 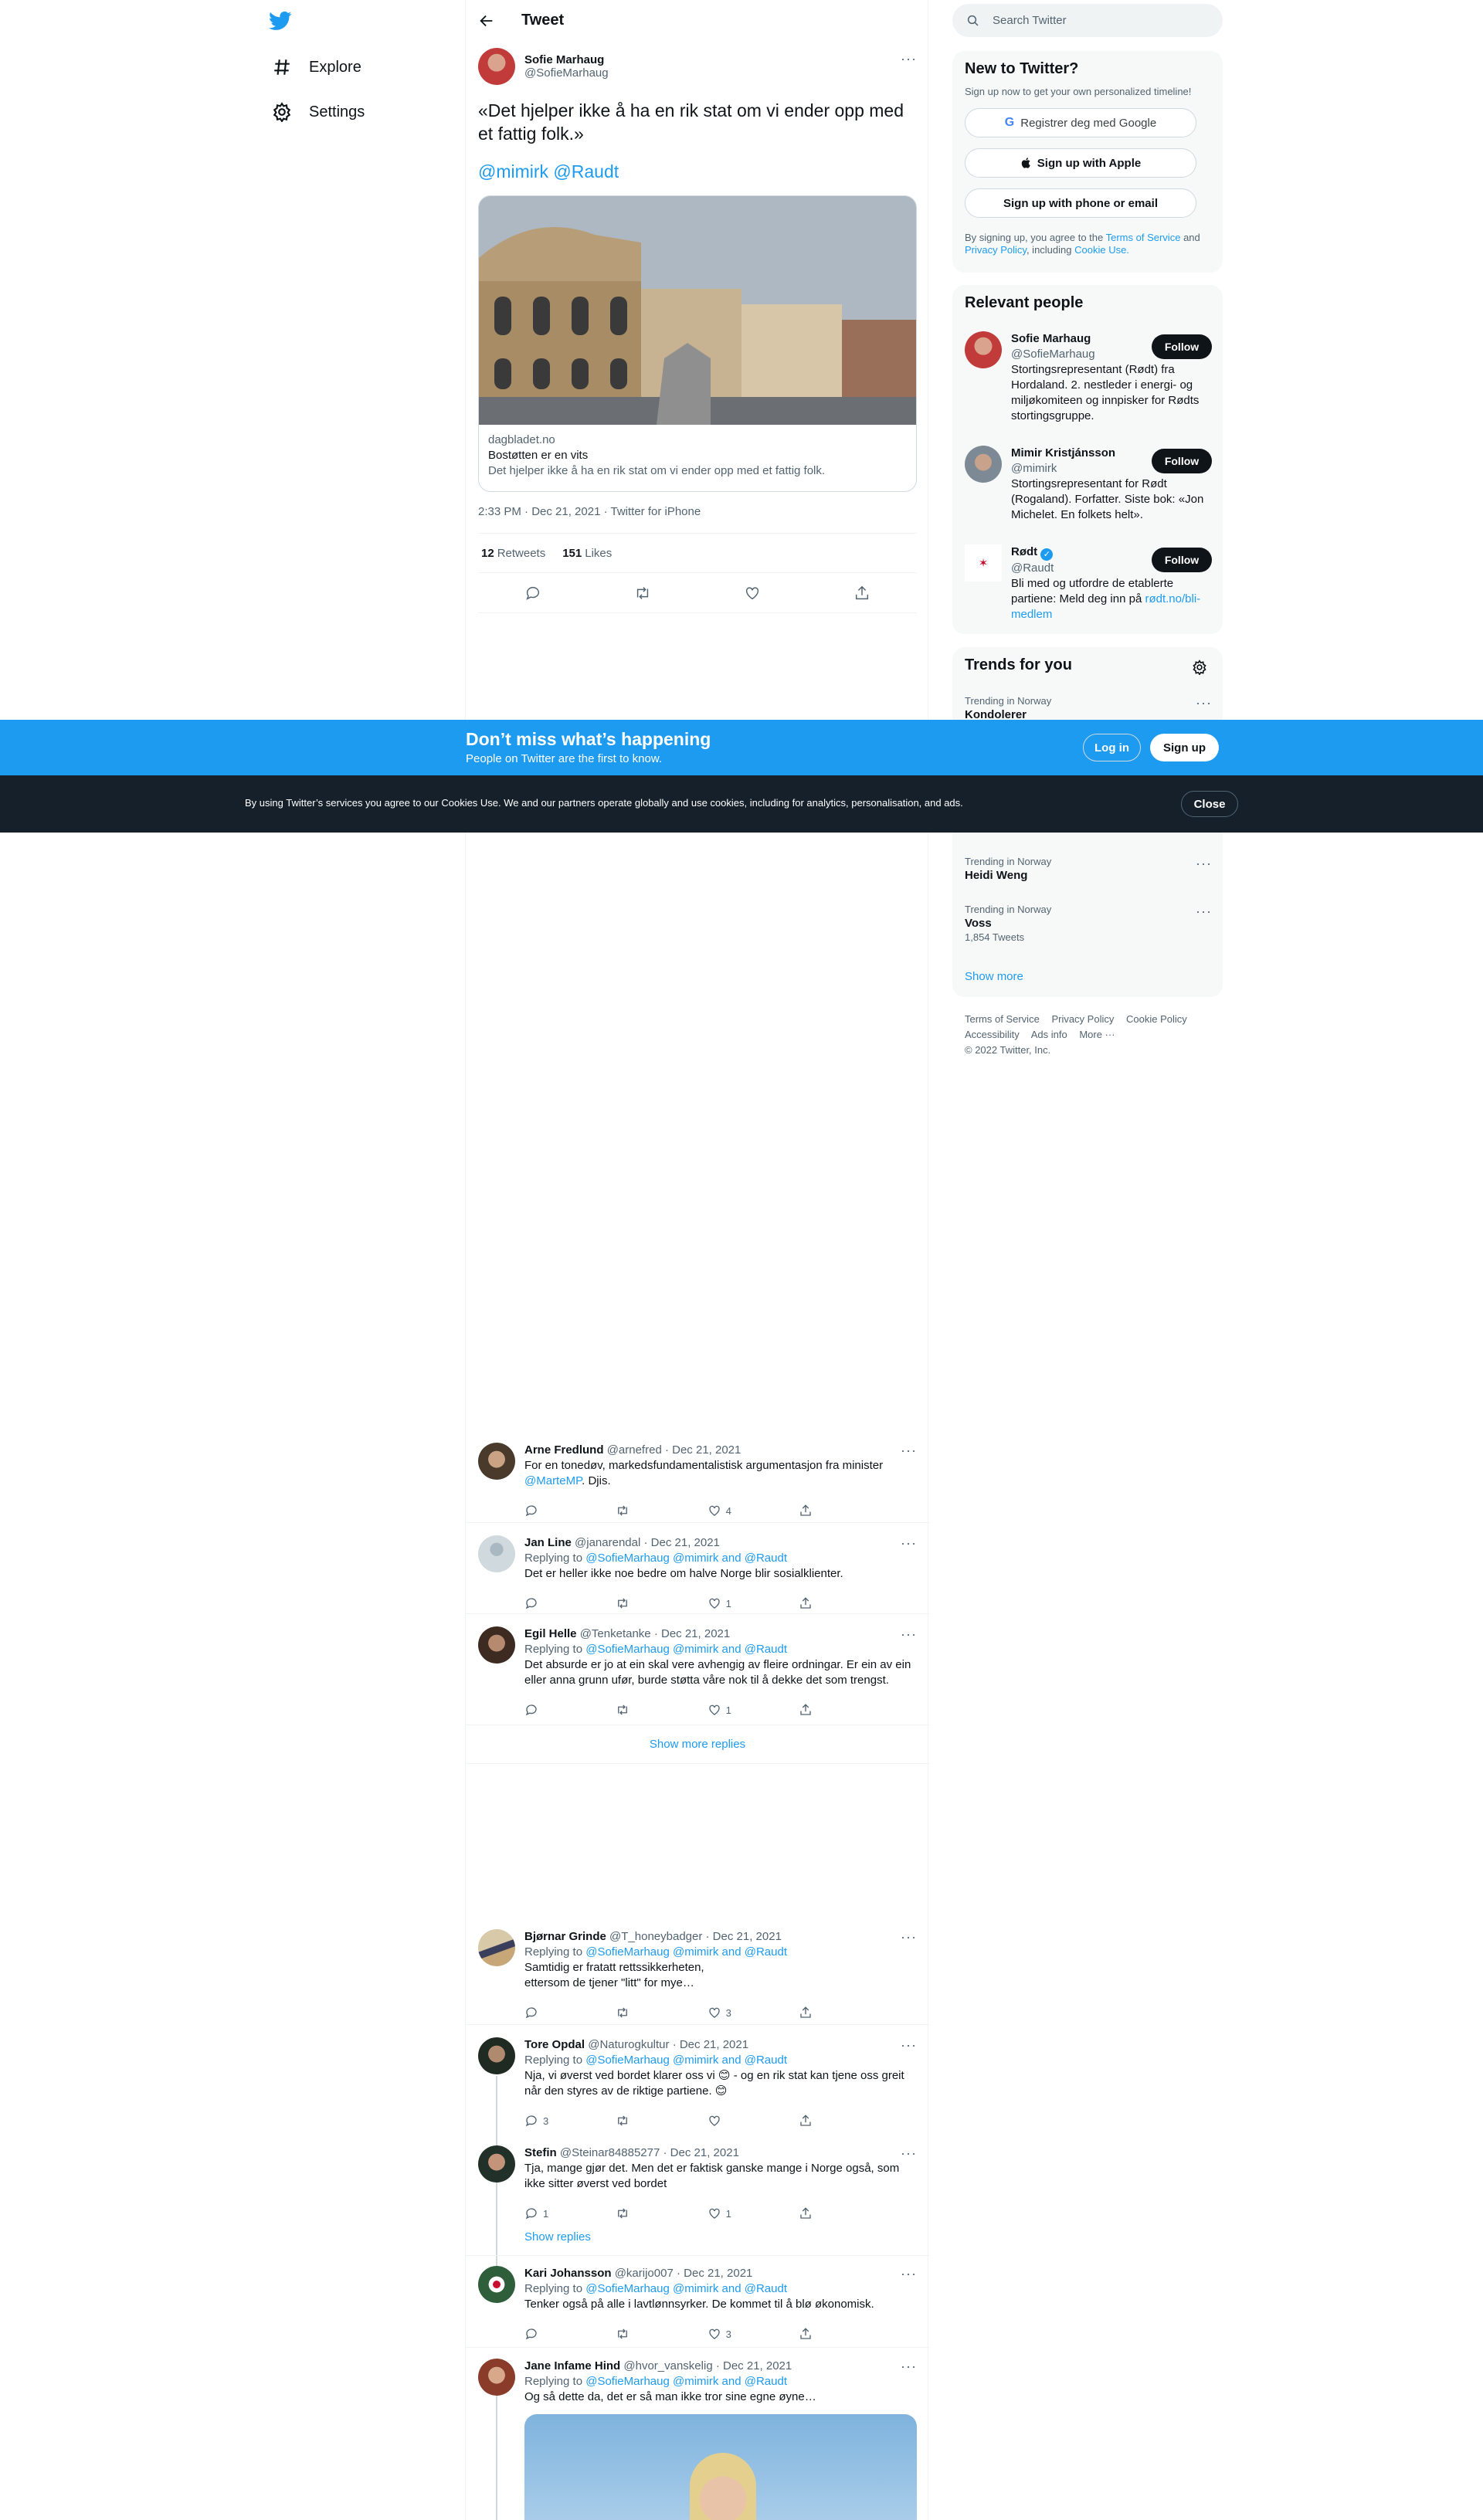 What do you see at coordinates (565, 1936) in the screenshot?
I see `reply-author-name: Bjørnar Grinde` at bounding box center [565, 1936].